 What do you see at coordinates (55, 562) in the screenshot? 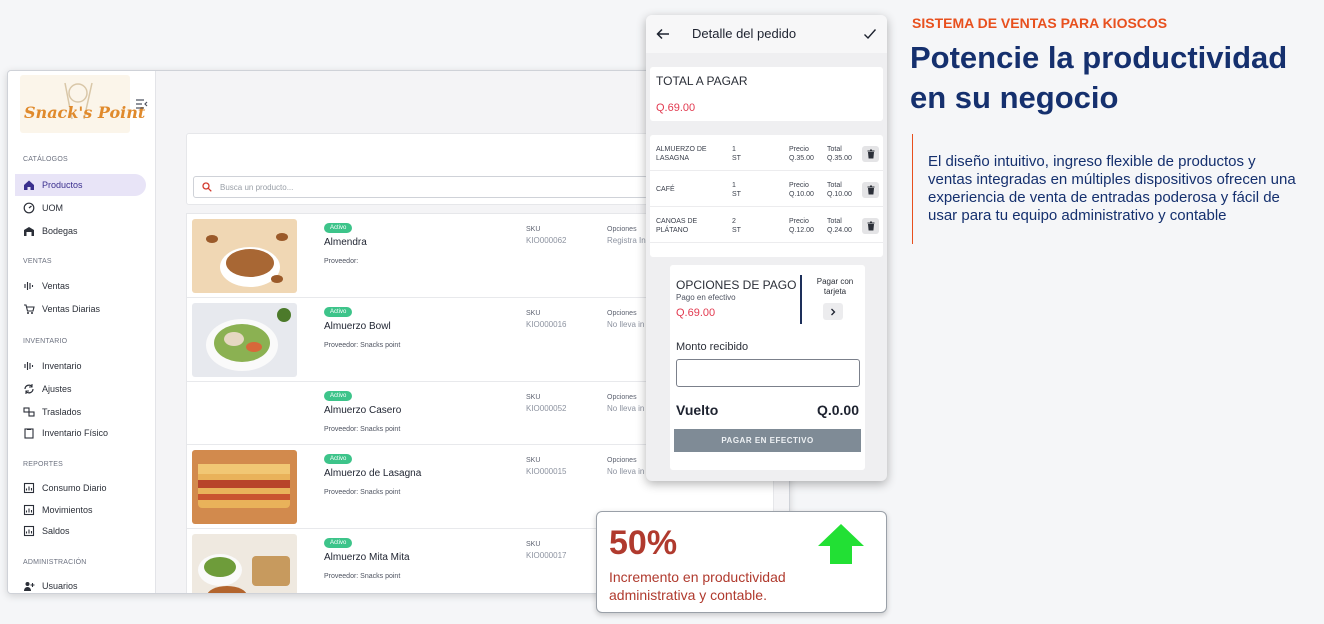
I see `sidebar-section-title: ADMINISTRACIÓN` at bounding box center [55, 562].